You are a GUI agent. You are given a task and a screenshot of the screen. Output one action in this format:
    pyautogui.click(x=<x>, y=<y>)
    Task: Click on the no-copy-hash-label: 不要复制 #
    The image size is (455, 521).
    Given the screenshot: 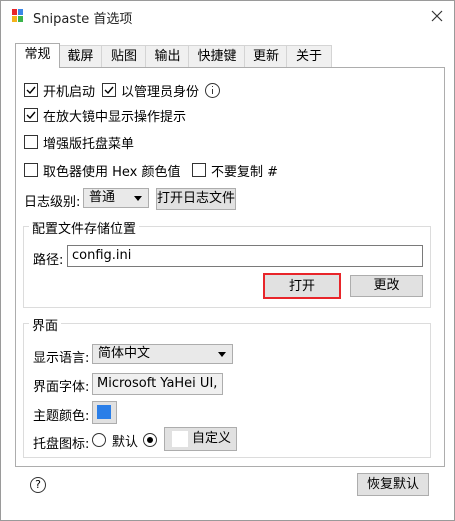 What is the action you would take?
    pyautogui.click(x=245, y=172)
    